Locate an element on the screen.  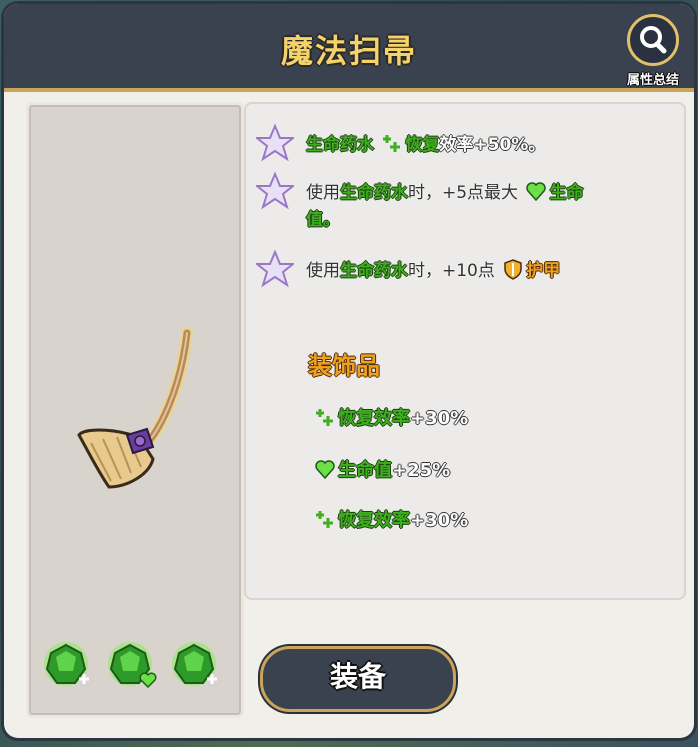
green-gem-health-icon is located at coordinates (132, 666).